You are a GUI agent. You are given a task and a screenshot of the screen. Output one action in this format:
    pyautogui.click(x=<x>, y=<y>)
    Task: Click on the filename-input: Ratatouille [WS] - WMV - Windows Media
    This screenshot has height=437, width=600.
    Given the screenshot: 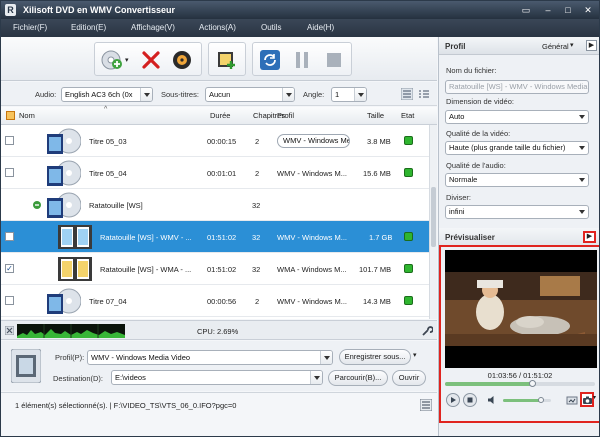 What is the action you would take?
    pyautogui.click(x=517, y=87)
    